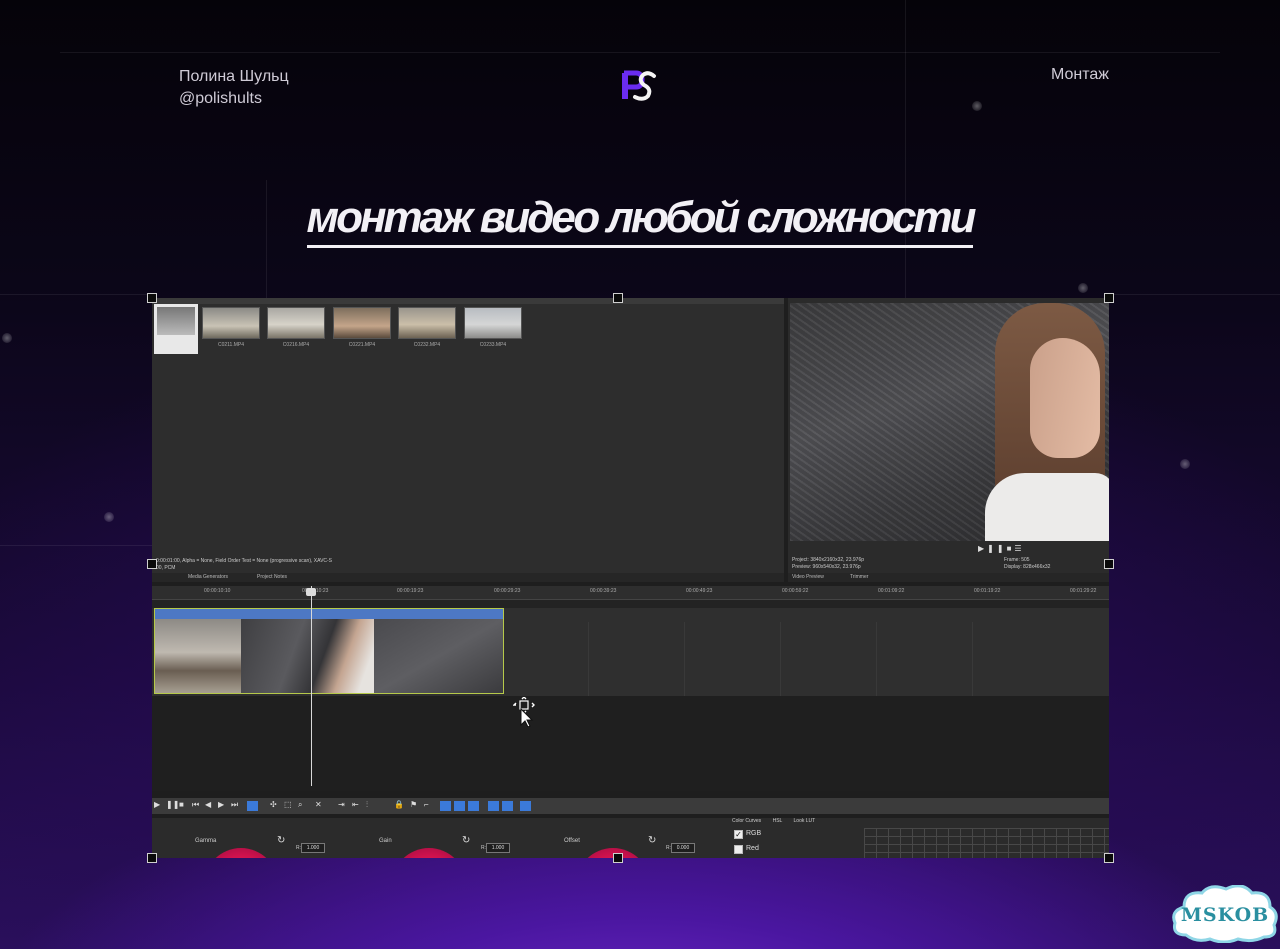  I want to click on preview-face, so click(1065, 398).